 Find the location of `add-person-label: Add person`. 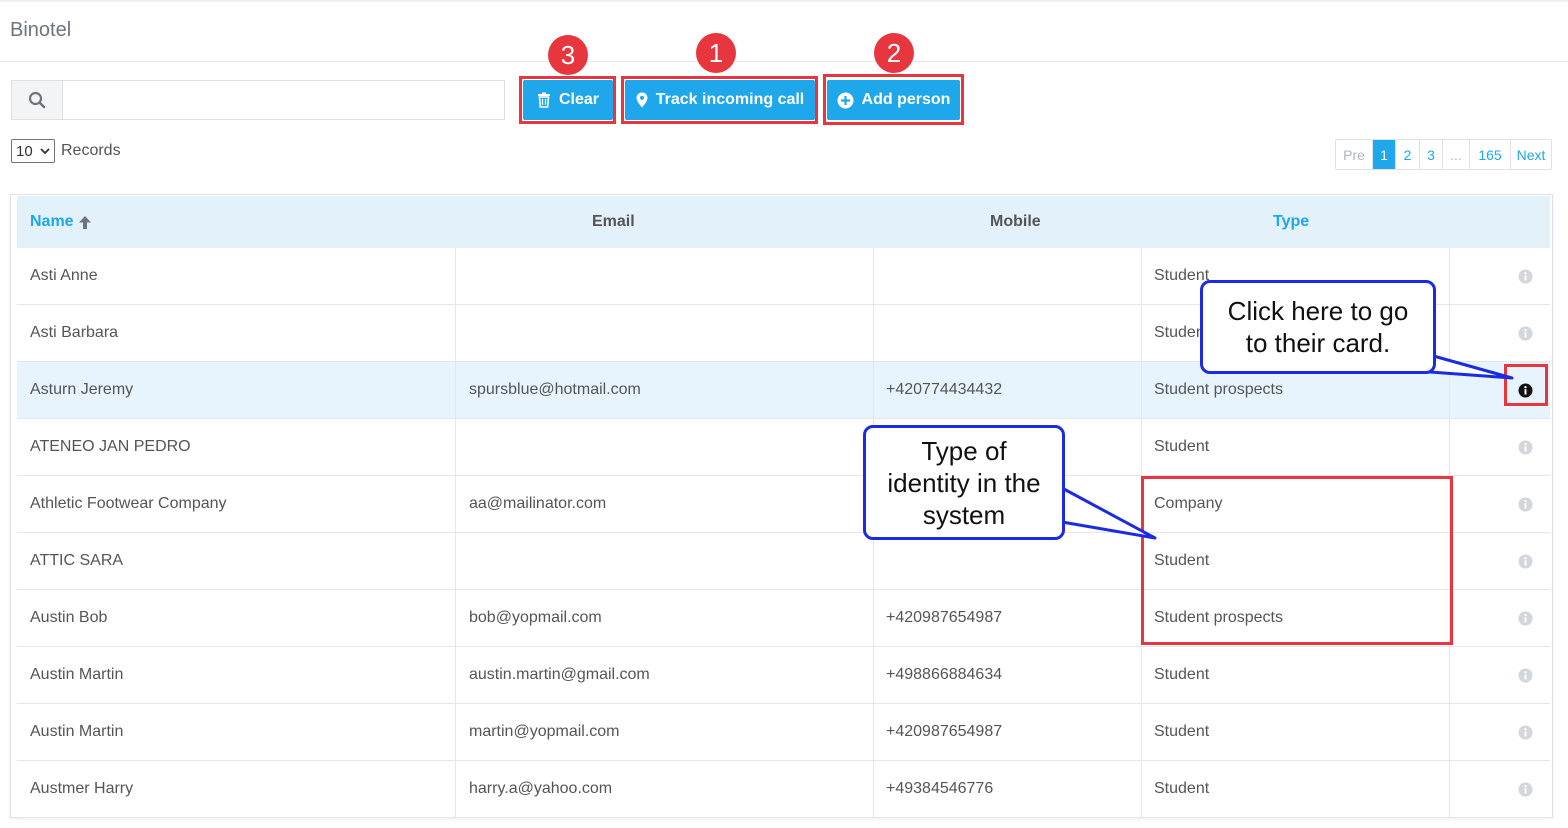

add-person-label: Add person is located at coordinates (906, 99).